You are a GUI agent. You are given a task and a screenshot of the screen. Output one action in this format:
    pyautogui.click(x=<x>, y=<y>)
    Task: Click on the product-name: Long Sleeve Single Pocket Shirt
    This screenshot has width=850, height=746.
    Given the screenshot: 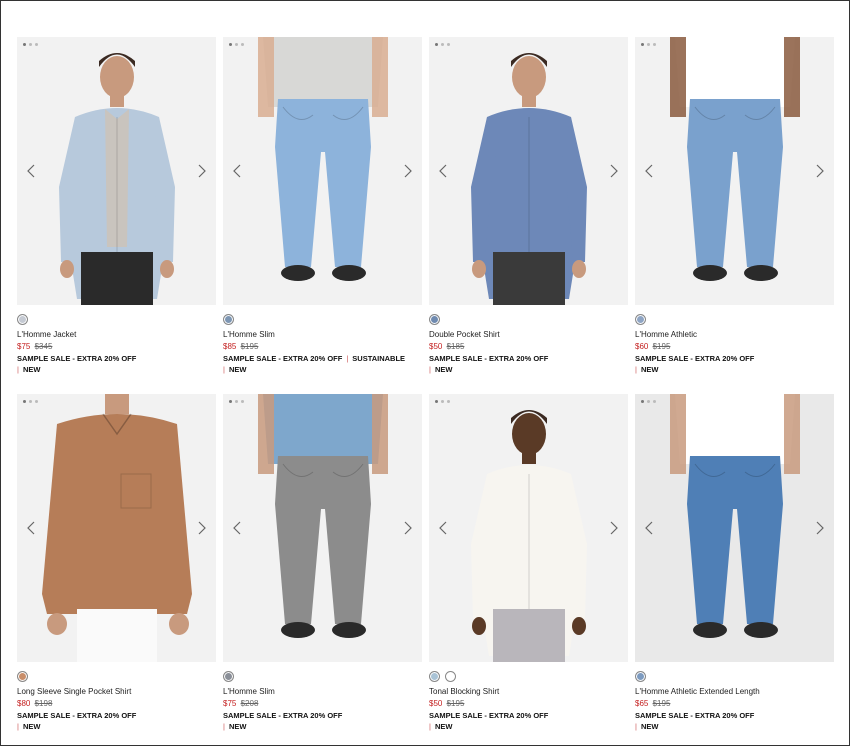 What is the action you would take?
    pyautogui.click(x=116, y=692)
    